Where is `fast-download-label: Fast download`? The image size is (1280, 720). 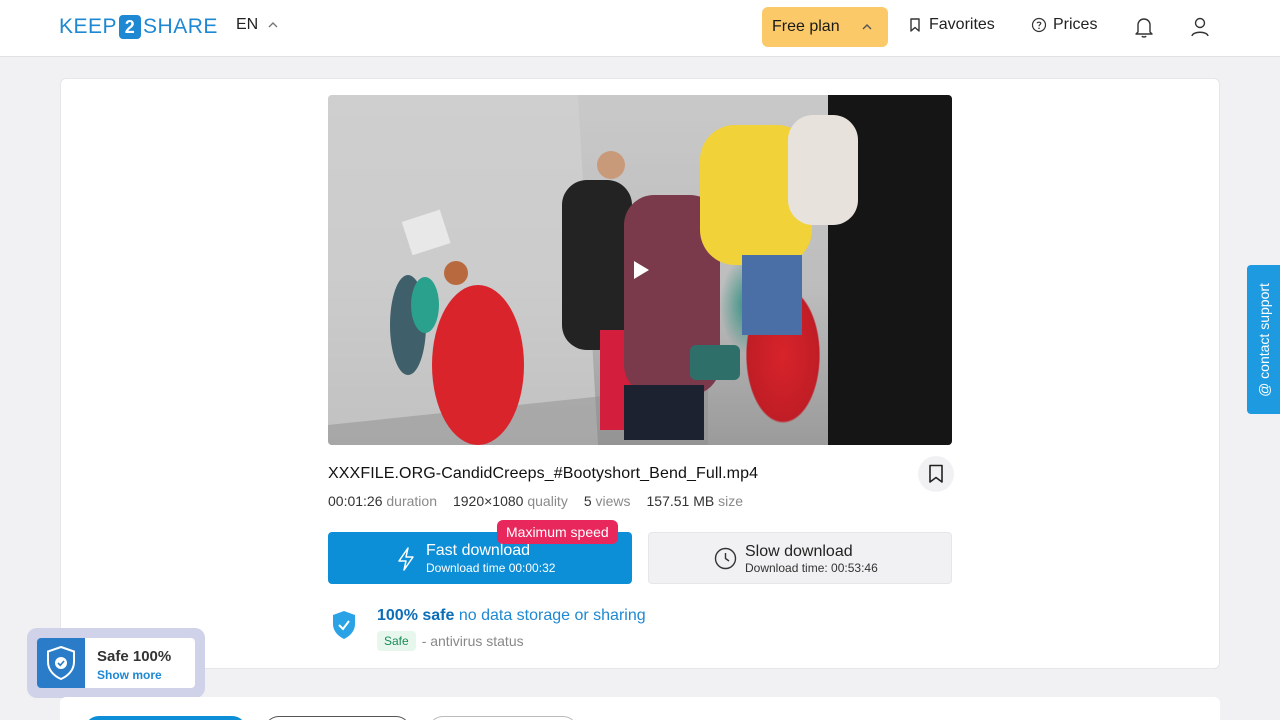
fast-download-label: Fast download is located at coordinates (478, 550).